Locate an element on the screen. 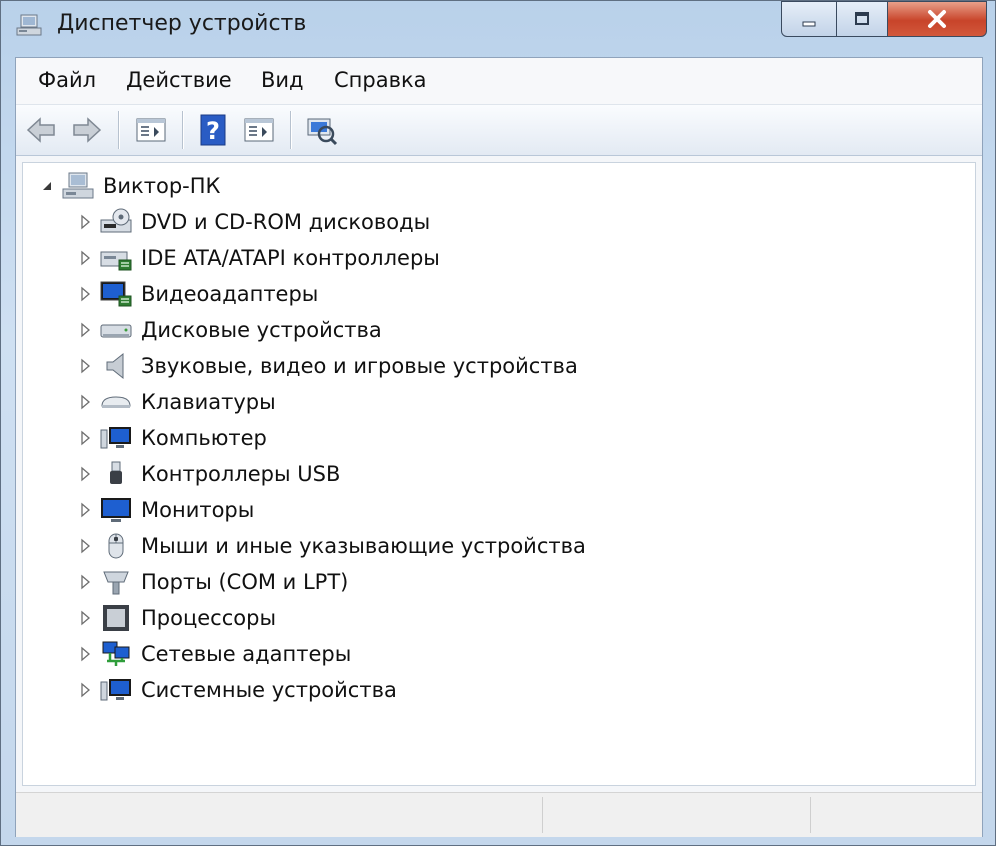  device-manager-app-icon is located at coordinates (29, 25).